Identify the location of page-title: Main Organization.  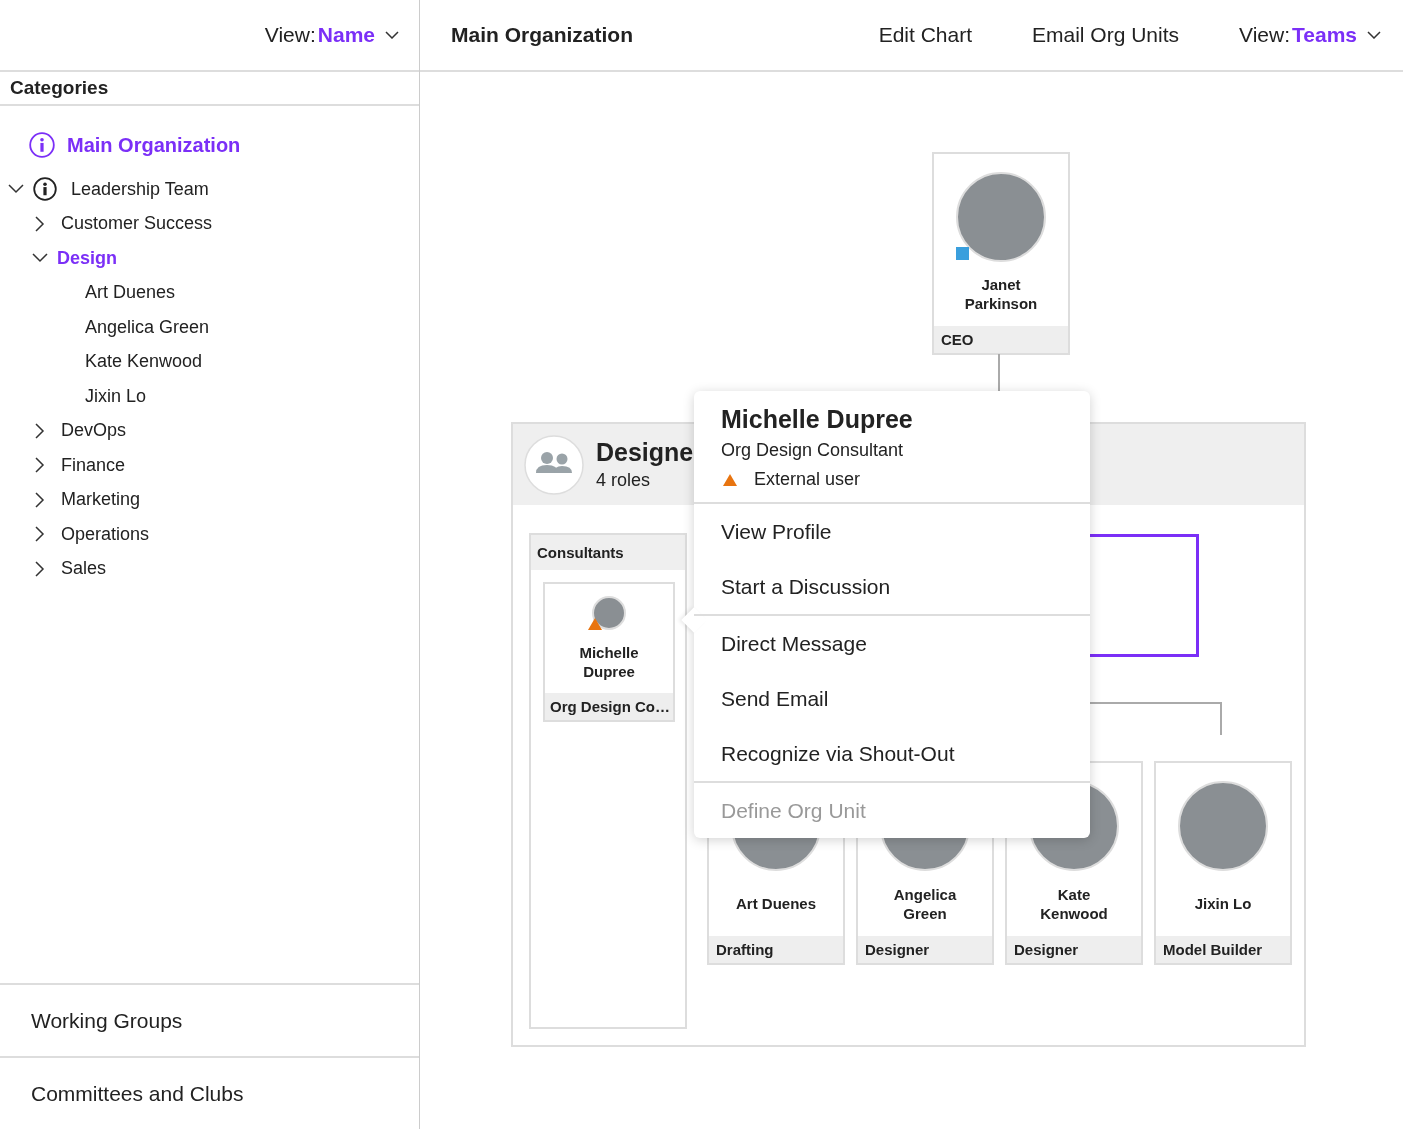
(542, 35).